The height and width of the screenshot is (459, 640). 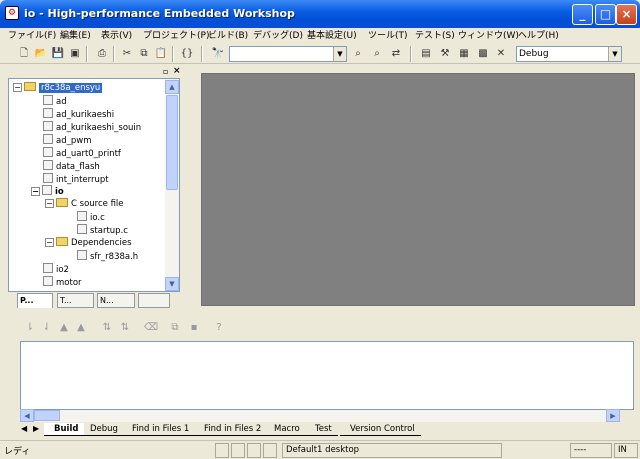 I want to click on print-icon: ⎙, so click(x=102, y=54).